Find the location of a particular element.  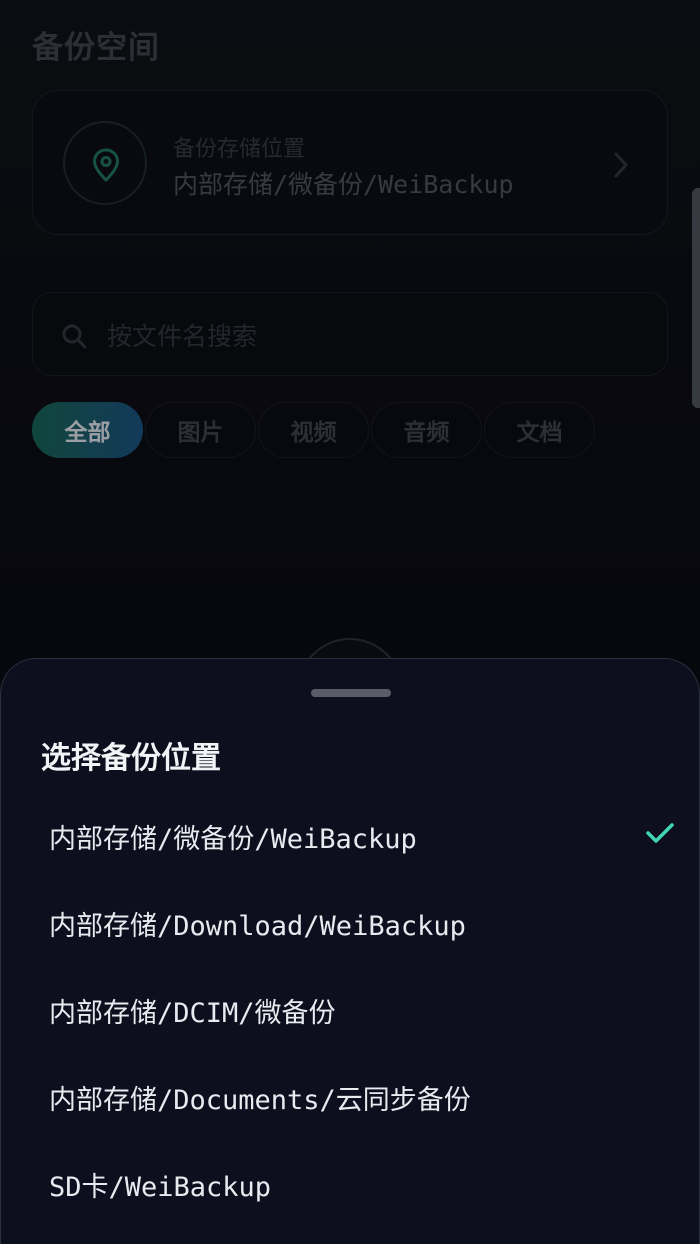

sheet-drag-handle is located at coordinates (351, 693).